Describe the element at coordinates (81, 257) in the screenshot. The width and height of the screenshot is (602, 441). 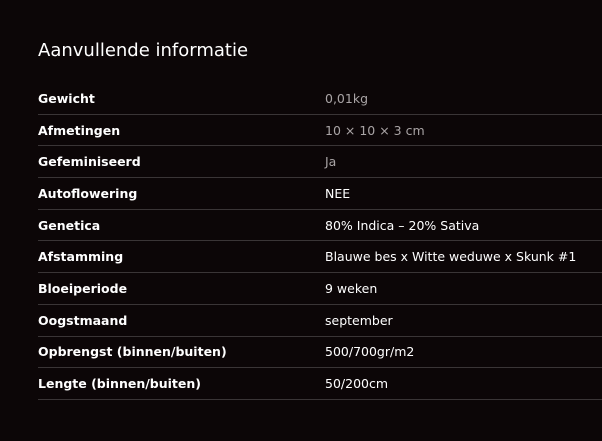
I see `row-label: Afstamming` at that location.